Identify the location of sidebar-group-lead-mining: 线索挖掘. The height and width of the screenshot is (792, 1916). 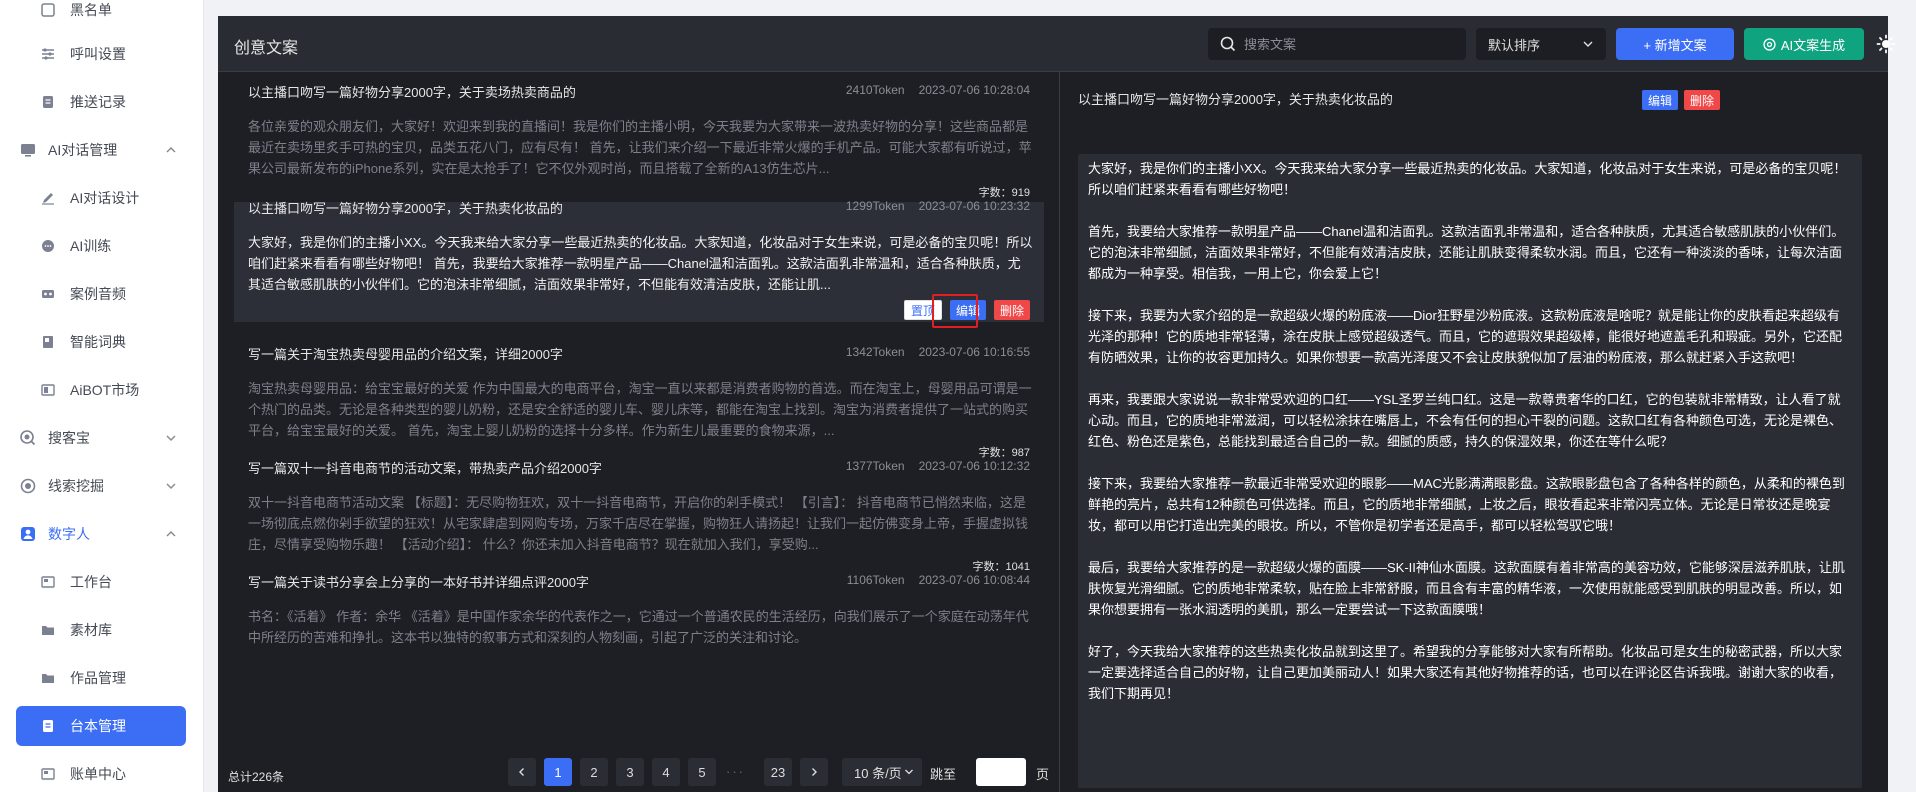
(101, 486).